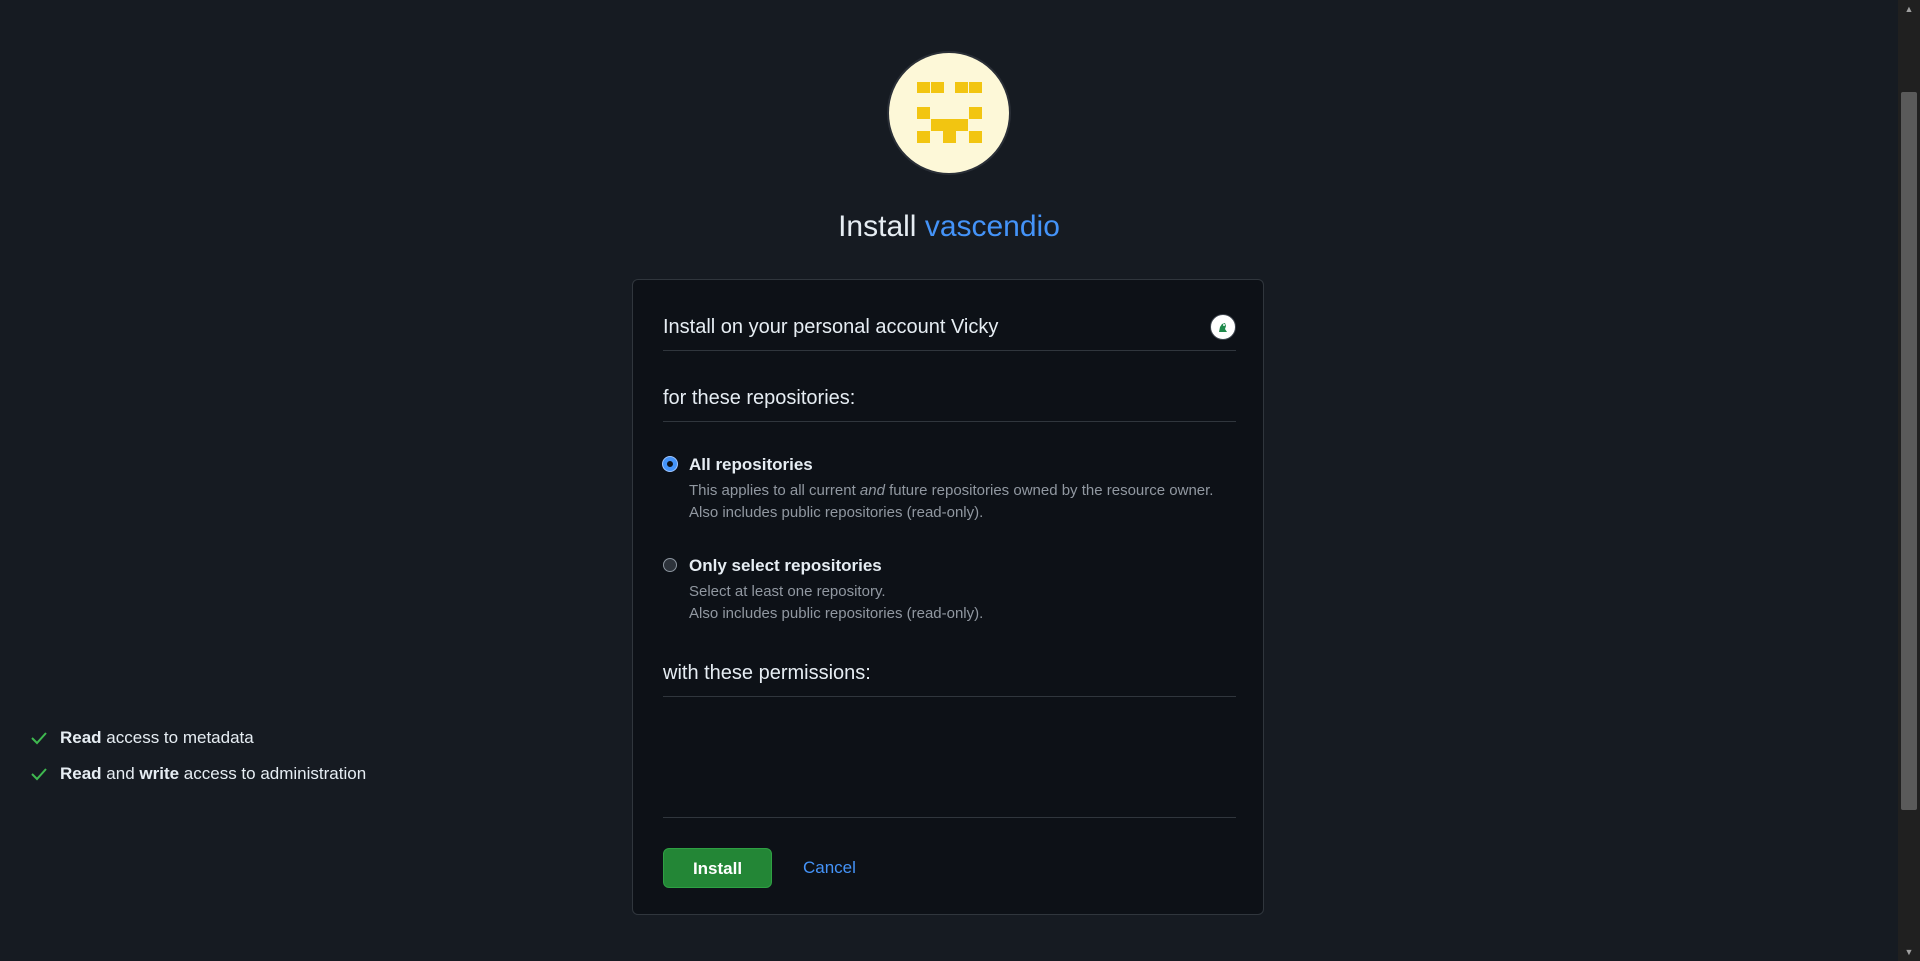  Describe the element at coordinates (949, 113) in the screenshot. I see `app-logo-icon` at that location.